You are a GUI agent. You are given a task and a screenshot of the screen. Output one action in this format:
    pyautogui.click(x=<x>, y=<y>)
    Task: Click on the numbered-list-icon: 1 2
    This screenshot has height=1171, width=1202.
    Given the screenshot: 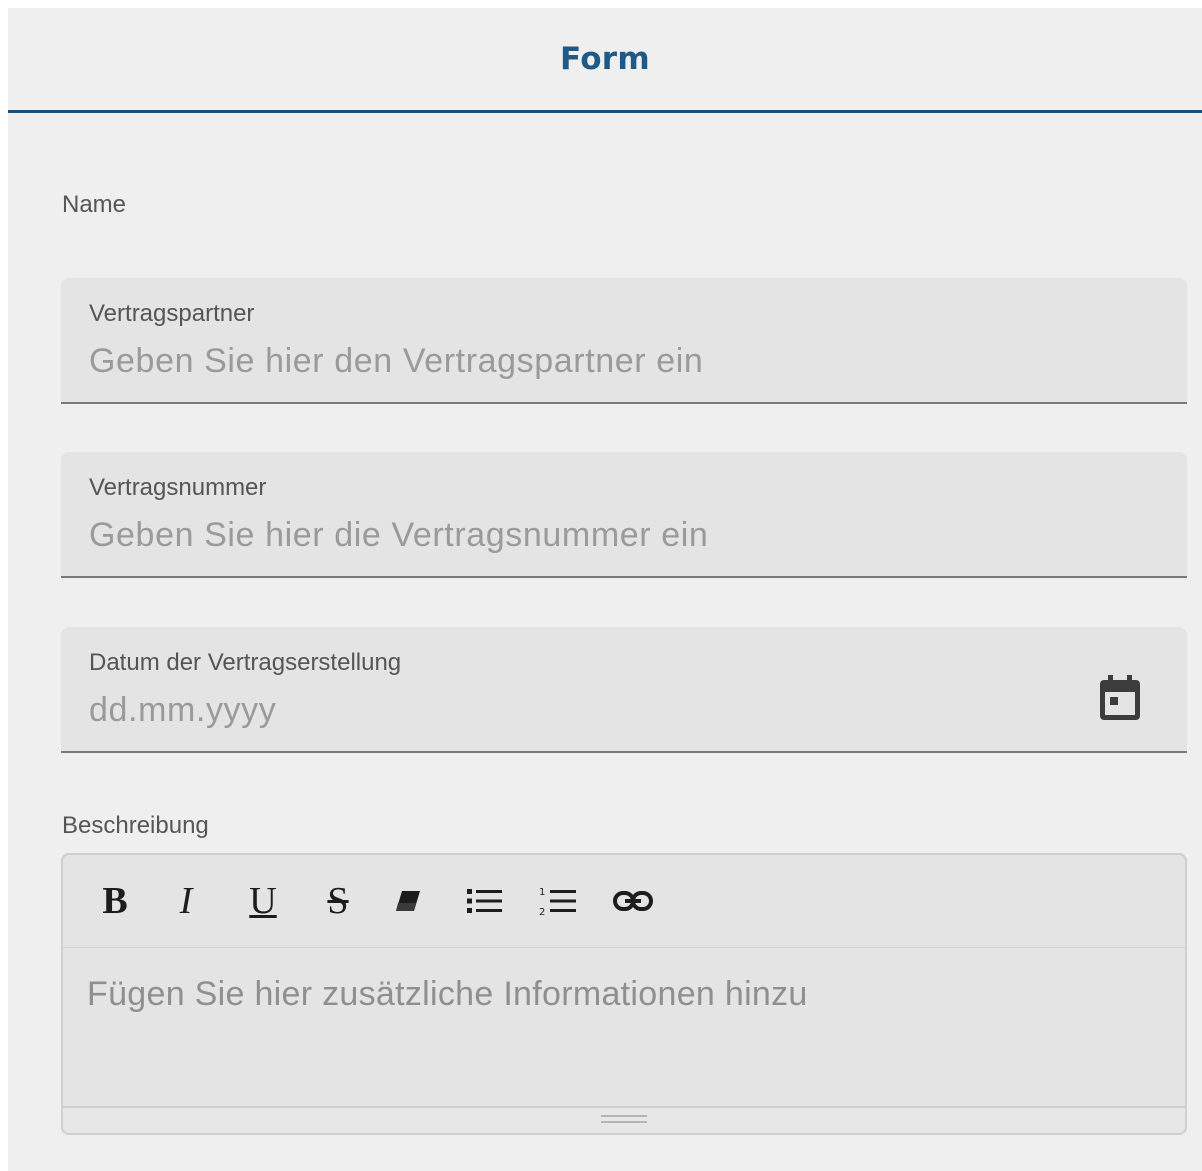 What is the action you would take?
    pyautogui.click(x=558, y=901)
    